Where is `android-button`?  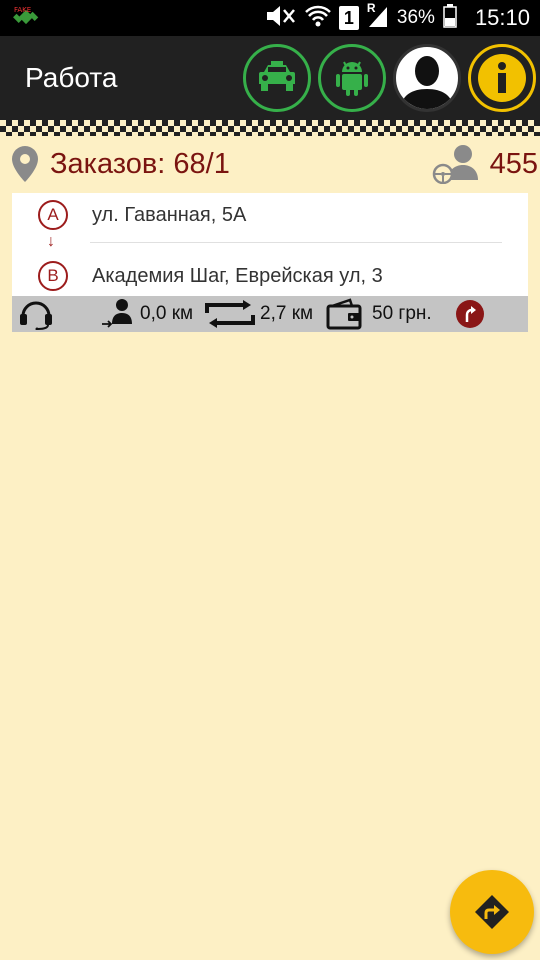
android-button is located at coordinates (352, 78).